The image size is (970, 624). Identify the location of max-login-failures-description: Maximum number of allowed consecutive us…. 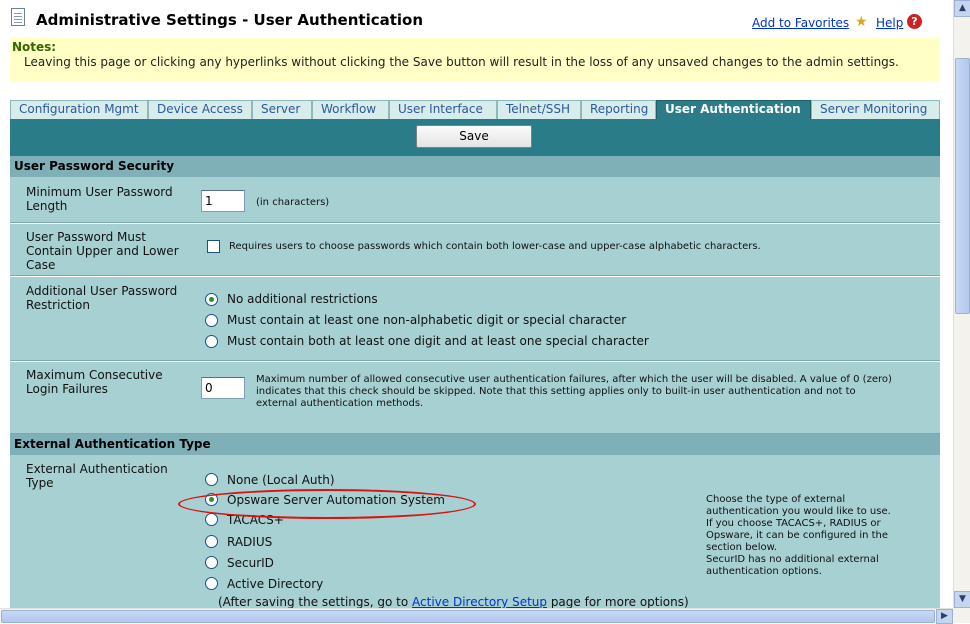
(574, 391).